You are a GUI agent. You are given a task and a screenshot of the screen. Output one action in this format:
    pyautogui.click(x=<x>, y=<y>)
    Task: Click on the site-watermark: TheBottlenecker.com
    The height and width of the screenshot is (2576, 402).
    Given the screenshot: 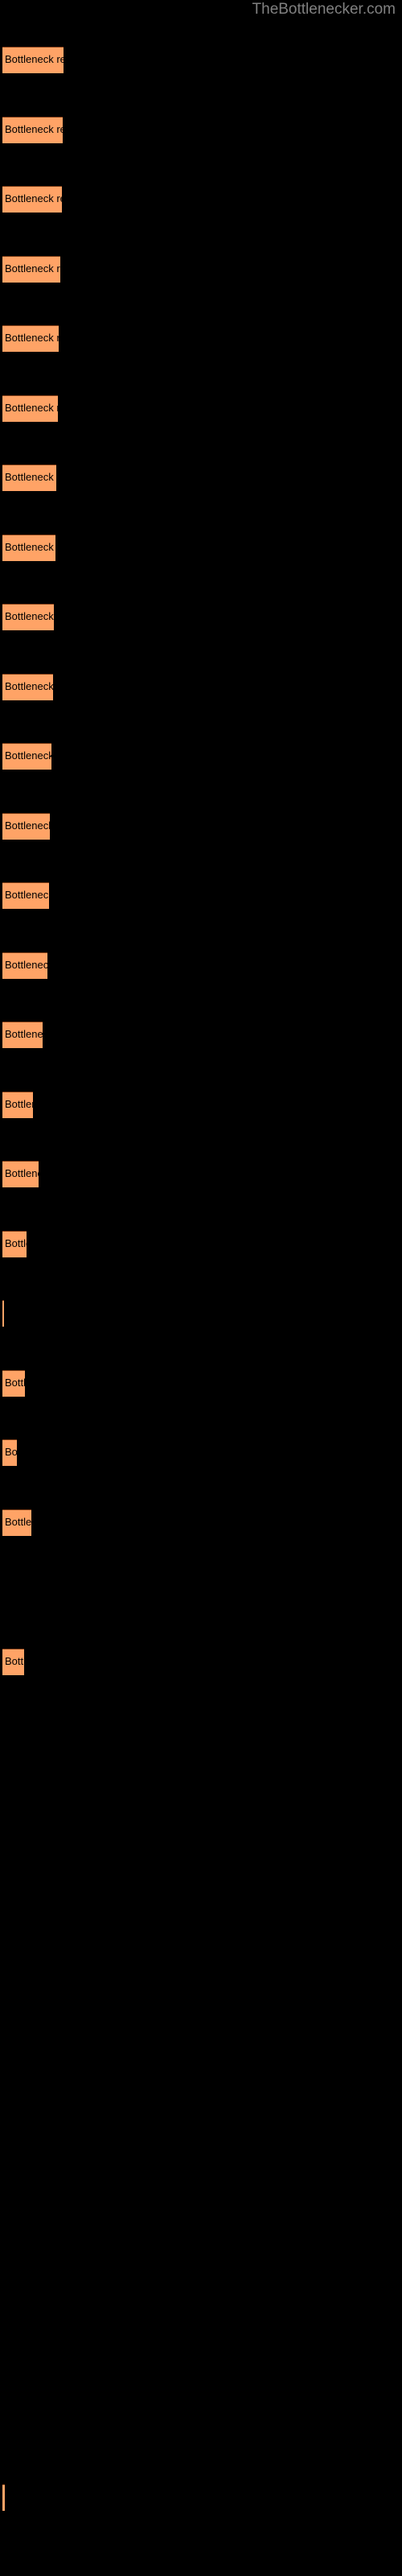 What is the action you would take?
    pyautogui.click(x=324, y=9)
    